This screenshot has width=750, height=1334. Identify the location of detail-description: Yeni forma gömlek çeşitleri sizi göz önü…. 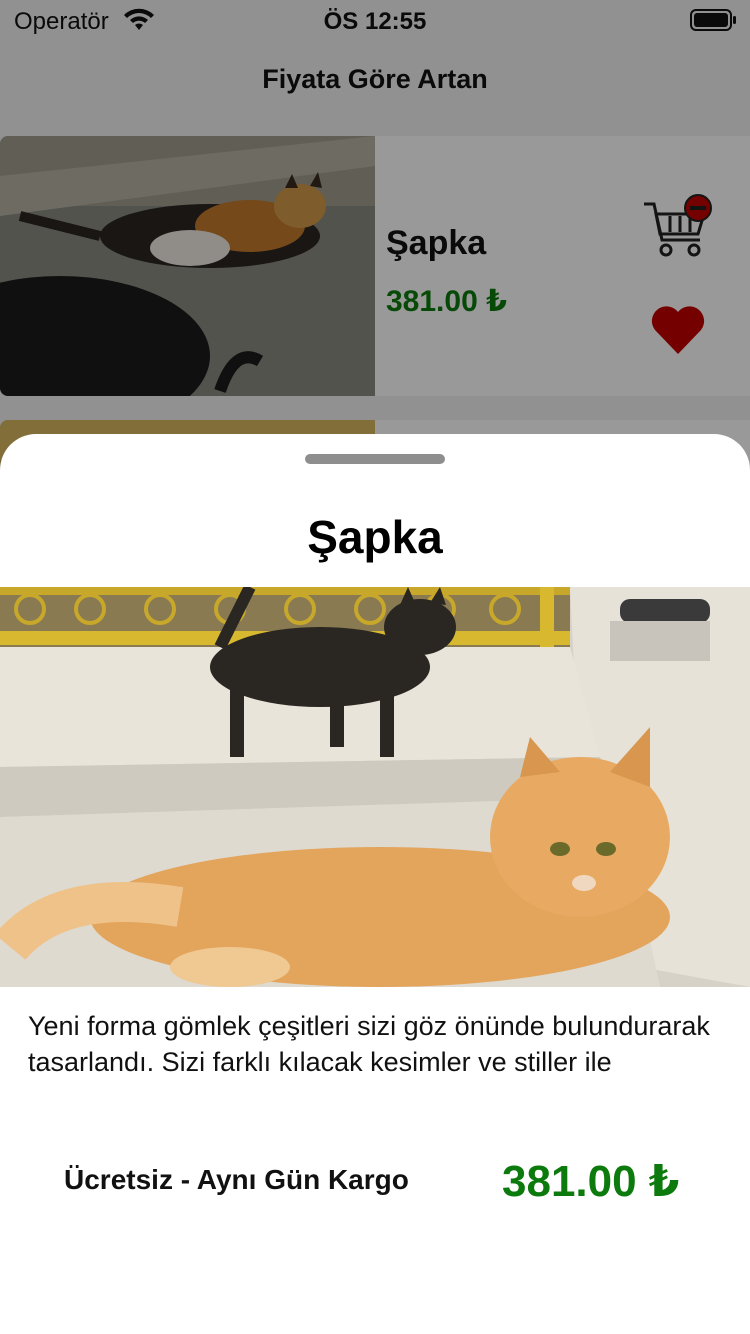
(369, 1044).